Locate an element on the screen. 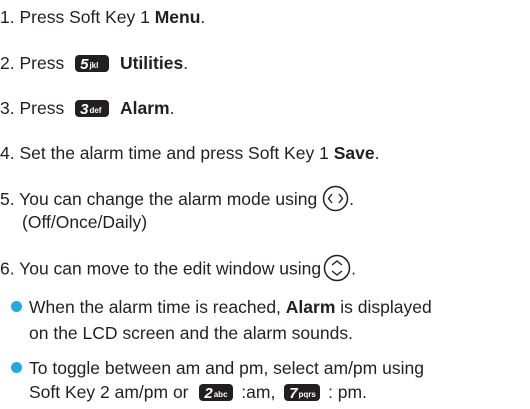 This screenshot has width=530, height=409. step-1: 1. Press Soft Key 1 Menu. is located at coordinates (102, 17).